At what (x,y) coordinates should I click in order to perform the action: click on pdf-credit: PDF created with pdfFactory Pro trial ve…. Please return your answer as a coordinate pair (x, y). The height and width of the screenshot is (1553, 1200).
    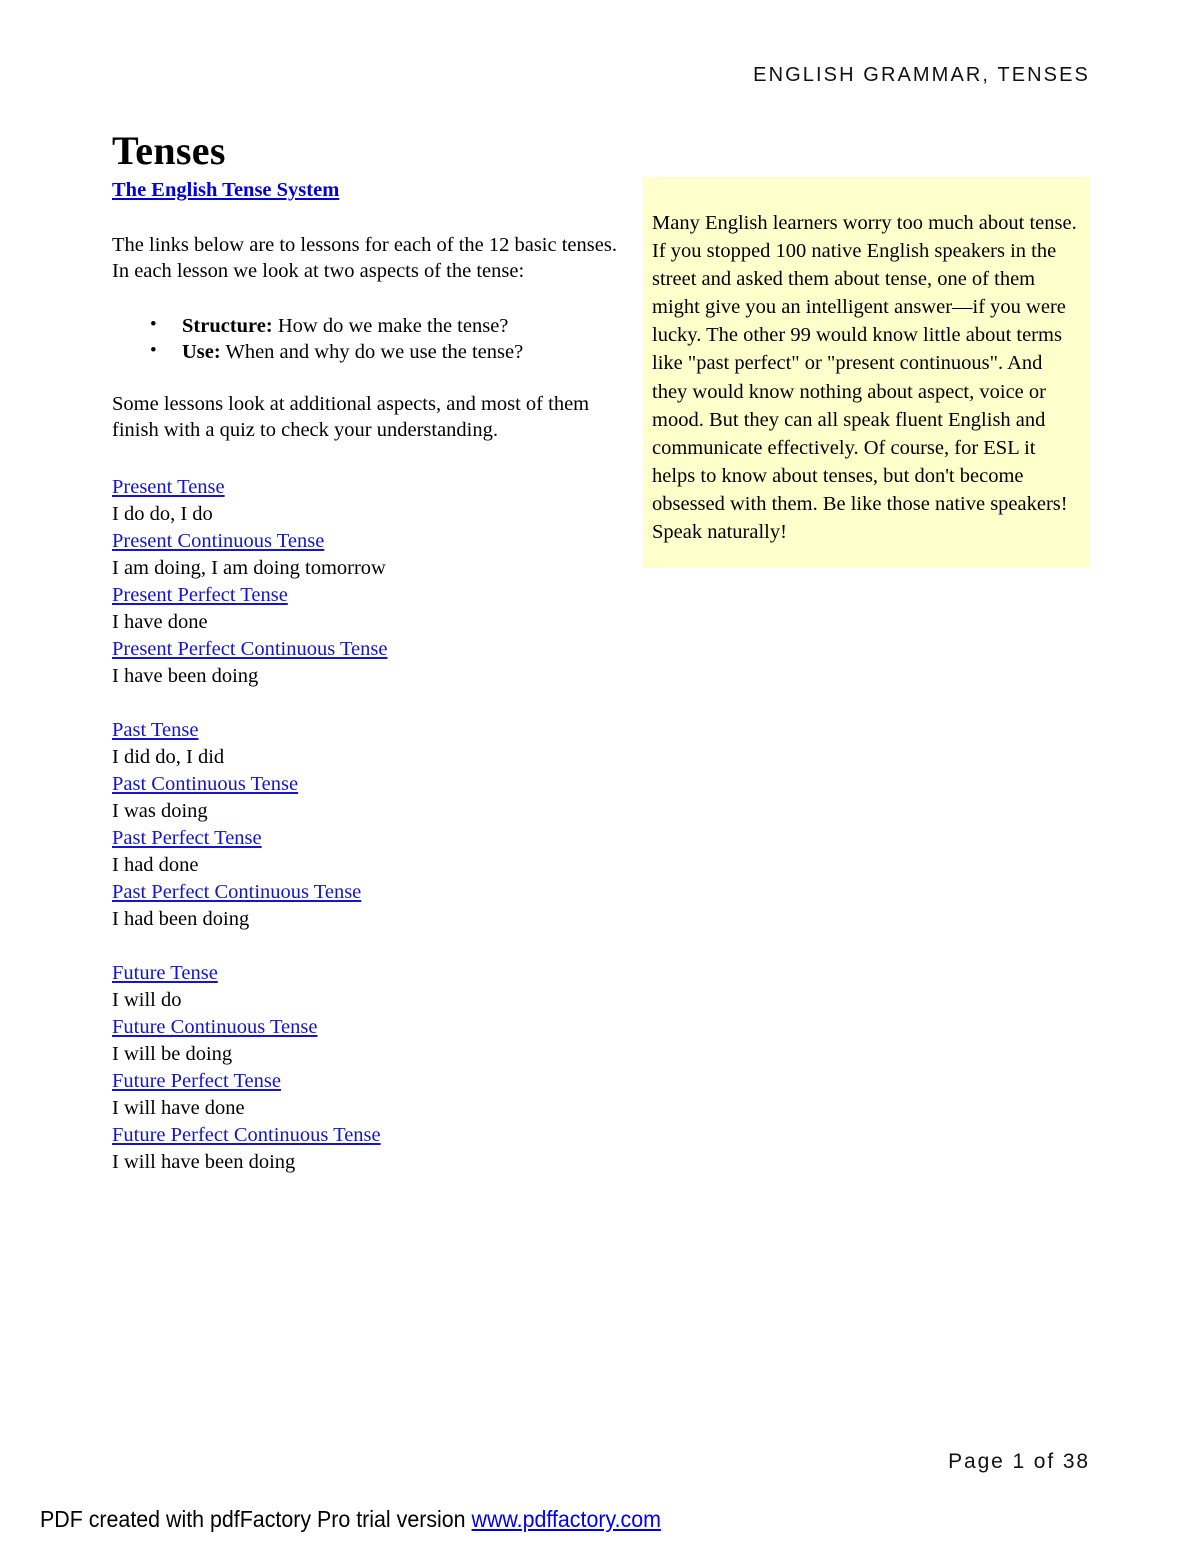
    Looking at the image, I should click on (350, 1519).